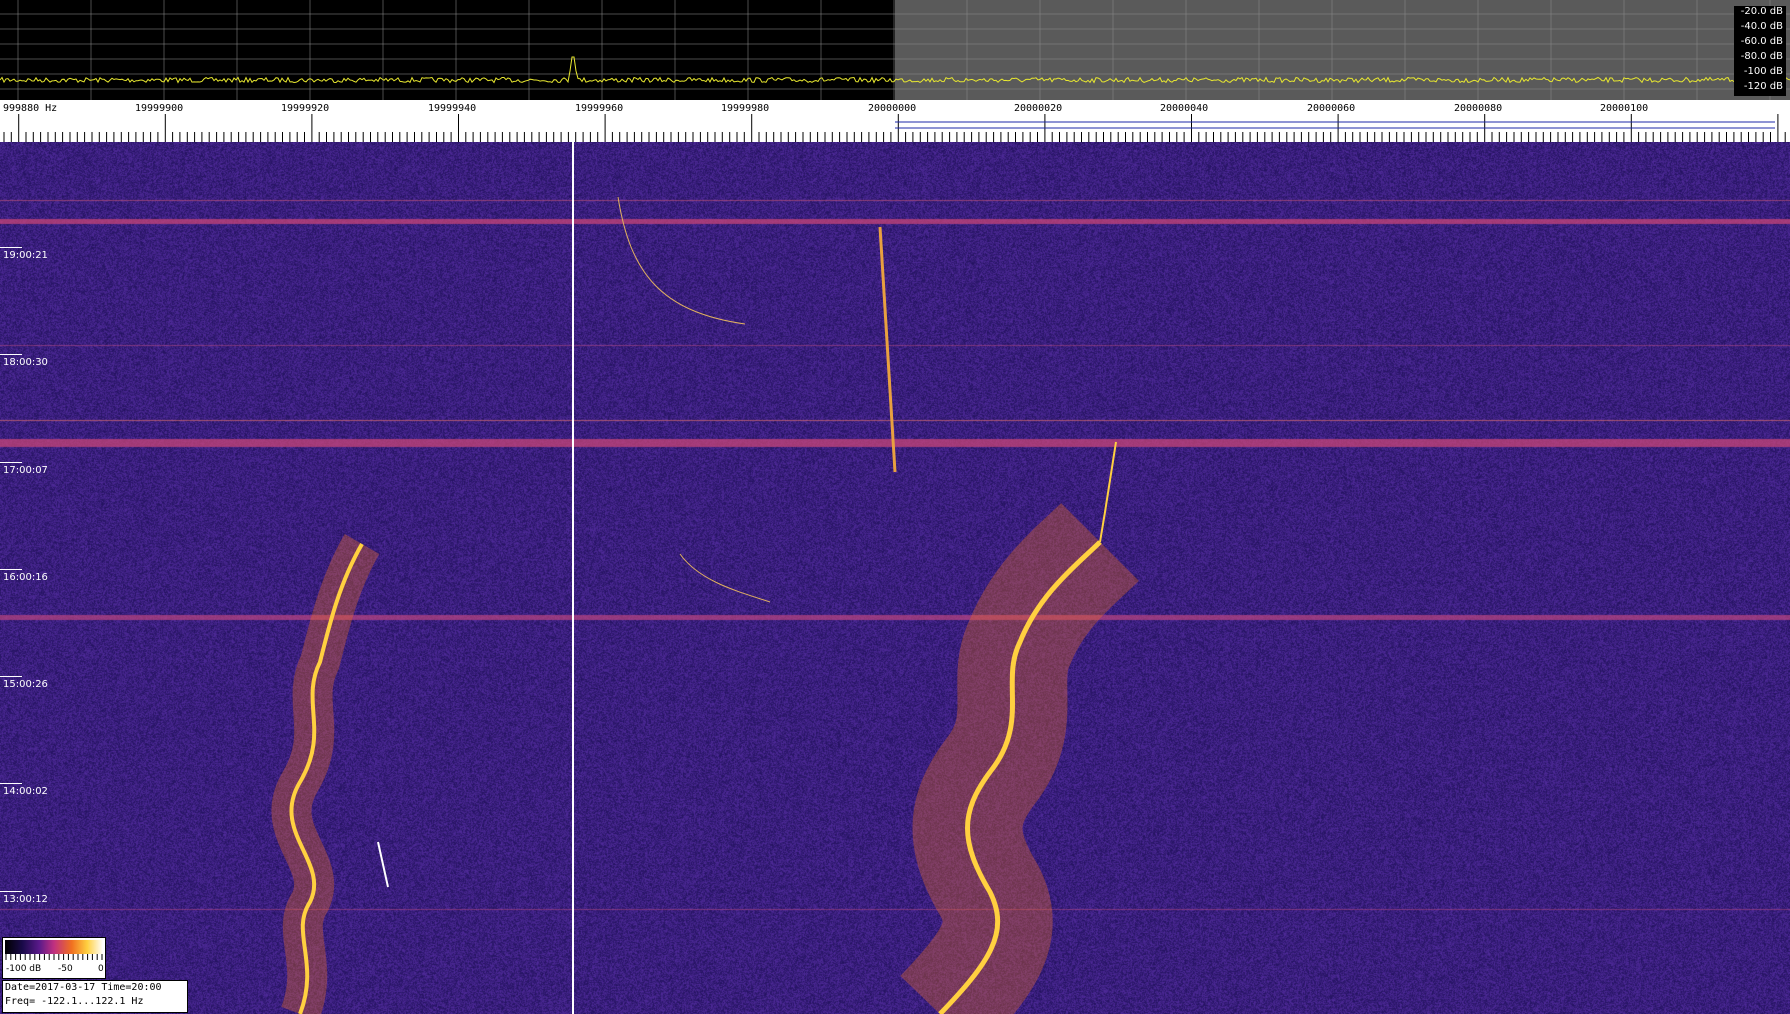 The image size is (1790, 1014). What do you see at coordinates (25, 899) in the screenshot?
I see `time-label: 13:00:12` at bounding box center [25, 899].